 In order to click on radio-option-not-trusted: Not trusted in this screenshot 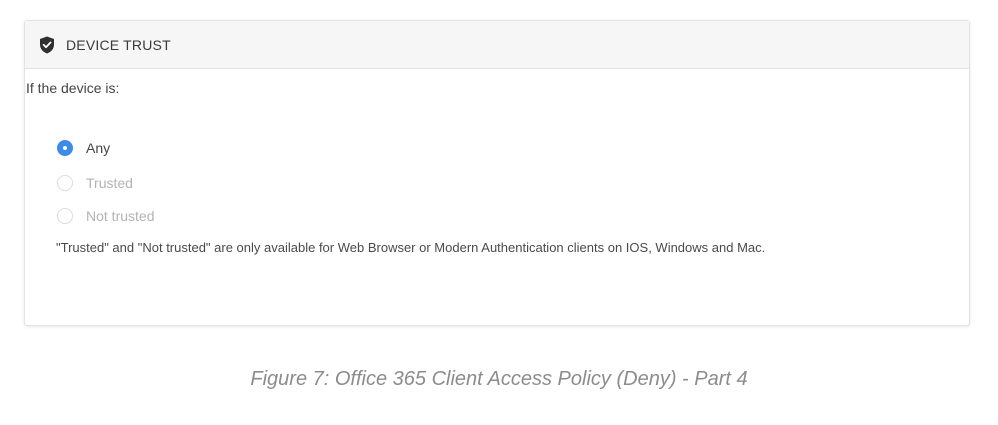, I will do `click(105, 216)`.